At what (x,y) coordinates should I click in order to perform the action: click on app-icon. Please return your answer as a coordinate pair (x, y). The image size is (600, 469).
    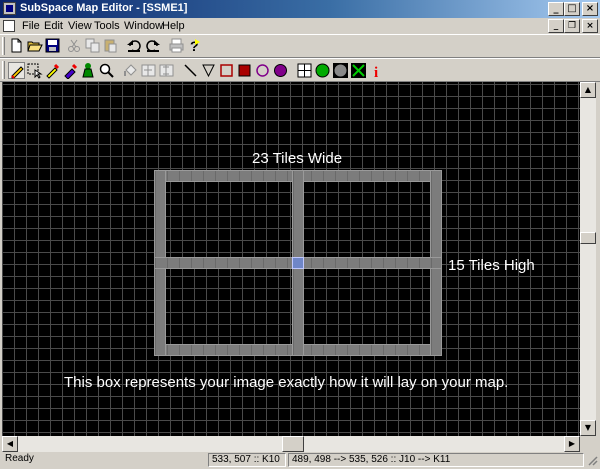
    Looking at the image, I should click on (9, 8).